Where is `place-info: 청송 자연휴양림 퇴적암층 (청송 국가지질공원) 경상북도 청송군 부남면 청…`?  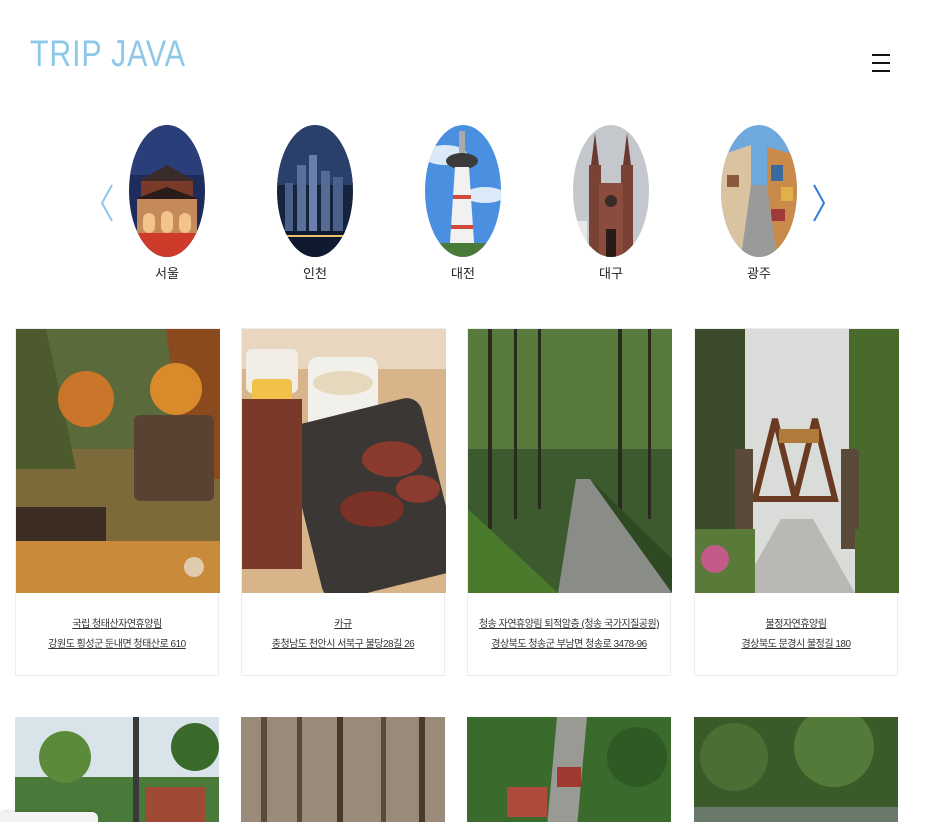
place-info: 청송 자연휴양림 퇴적암층 (청송 국가지질공원) 경상북도 청송군 부남면 청… is located at coordinates (569, 634).